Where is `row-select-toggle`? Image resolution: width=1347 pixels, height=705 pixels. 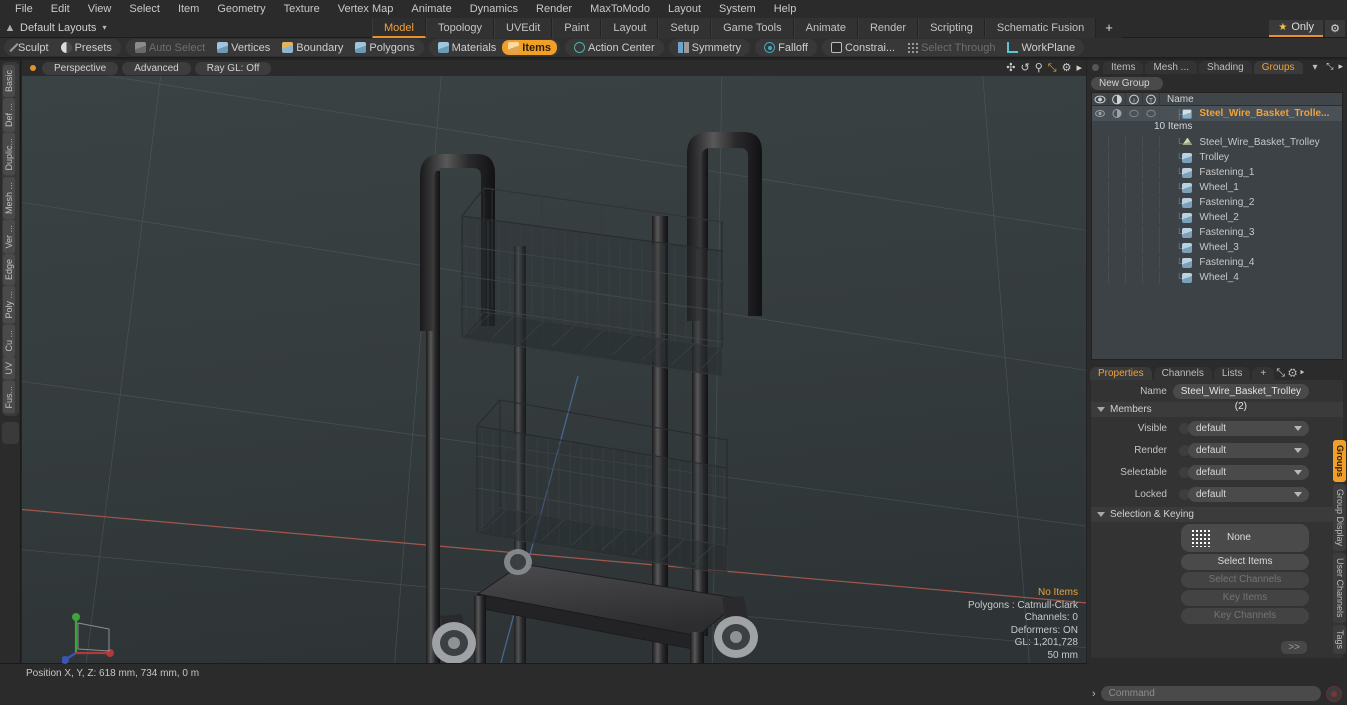
row-select-toggle is located at coordinates (1151, 113).